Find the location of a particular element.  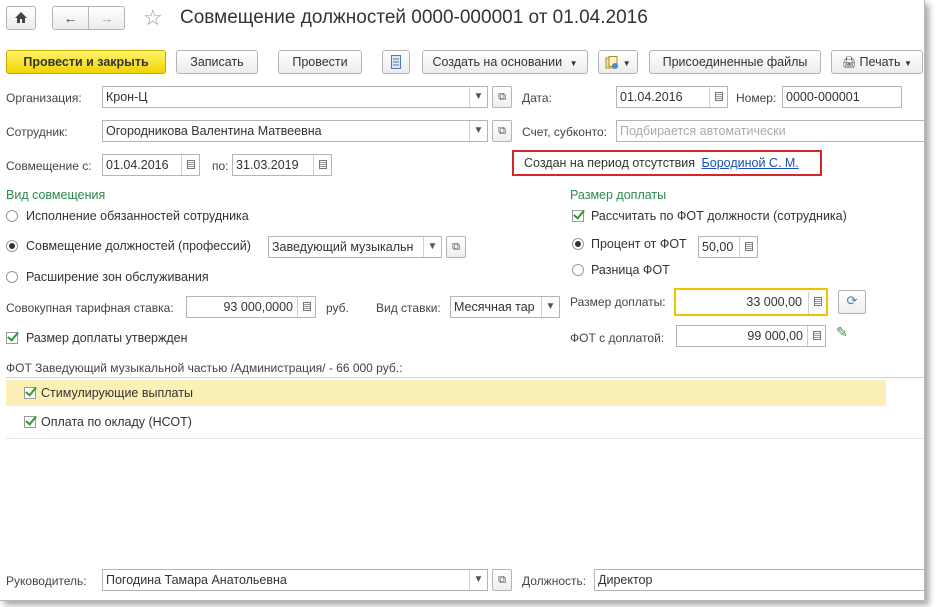

report-button is located at coordinates (396, 62).